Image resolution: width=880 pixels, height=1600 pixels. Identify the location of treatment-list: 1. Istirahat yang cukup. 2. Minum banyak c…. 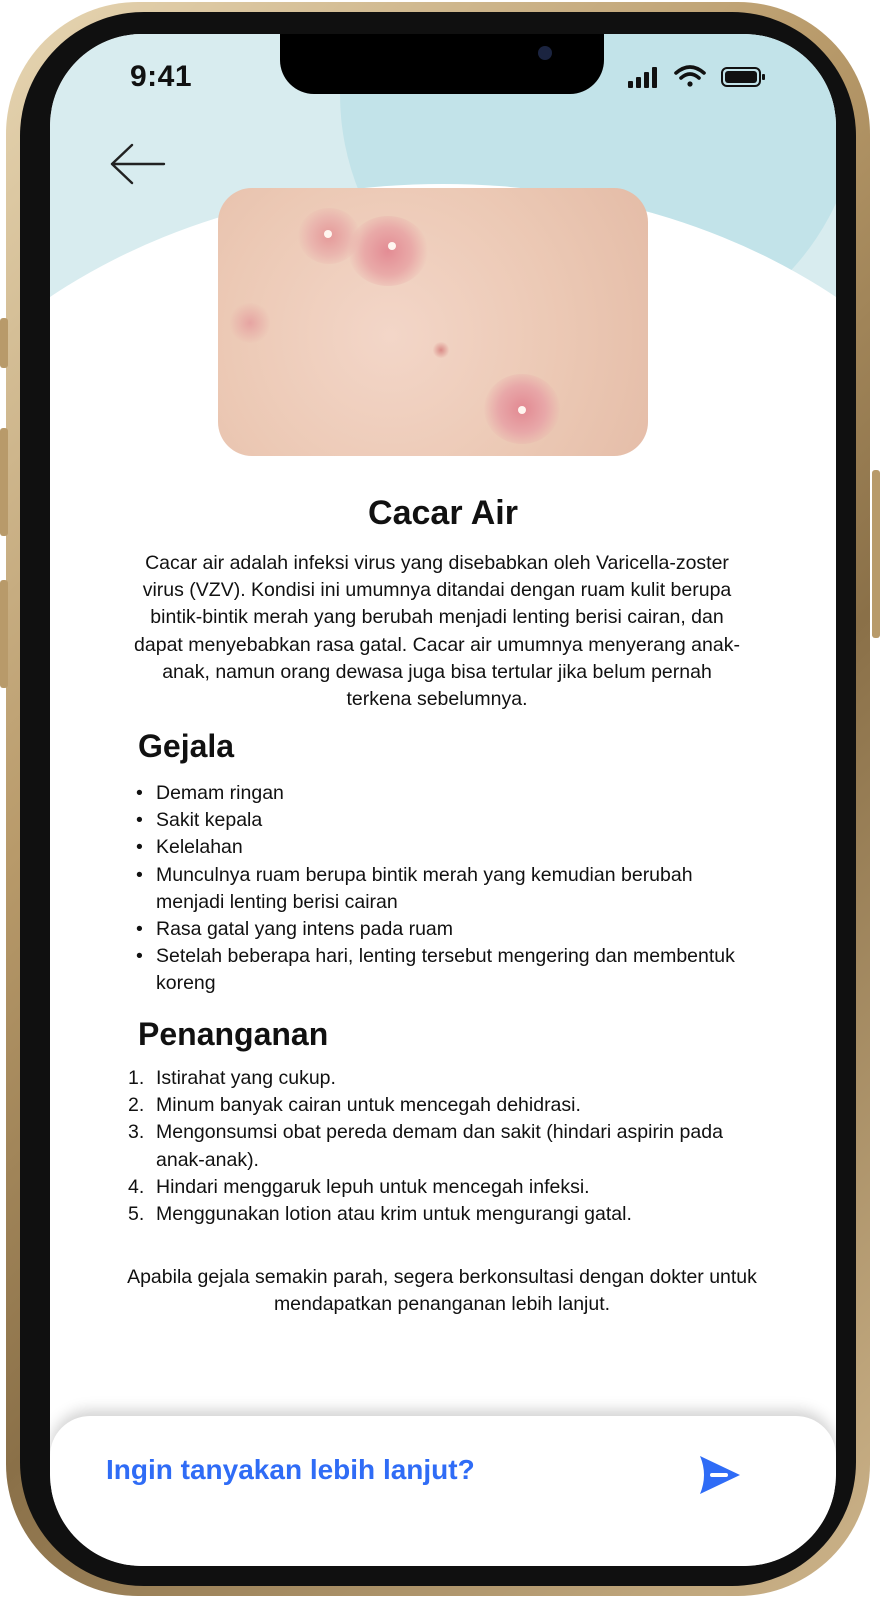
(444, 1146).